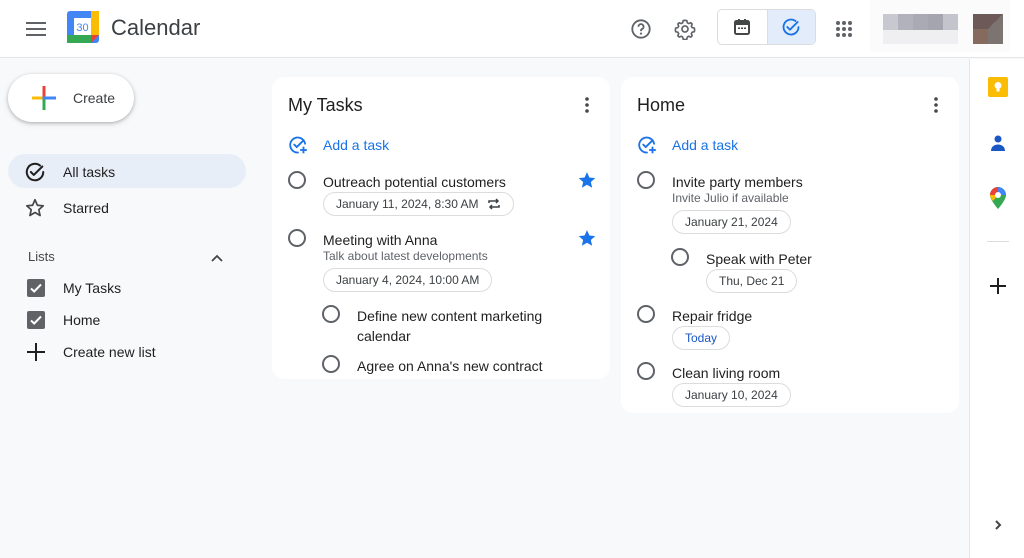 This screenshot has height=558, width=1024. I want to click on apps-button, so click(844, 29).